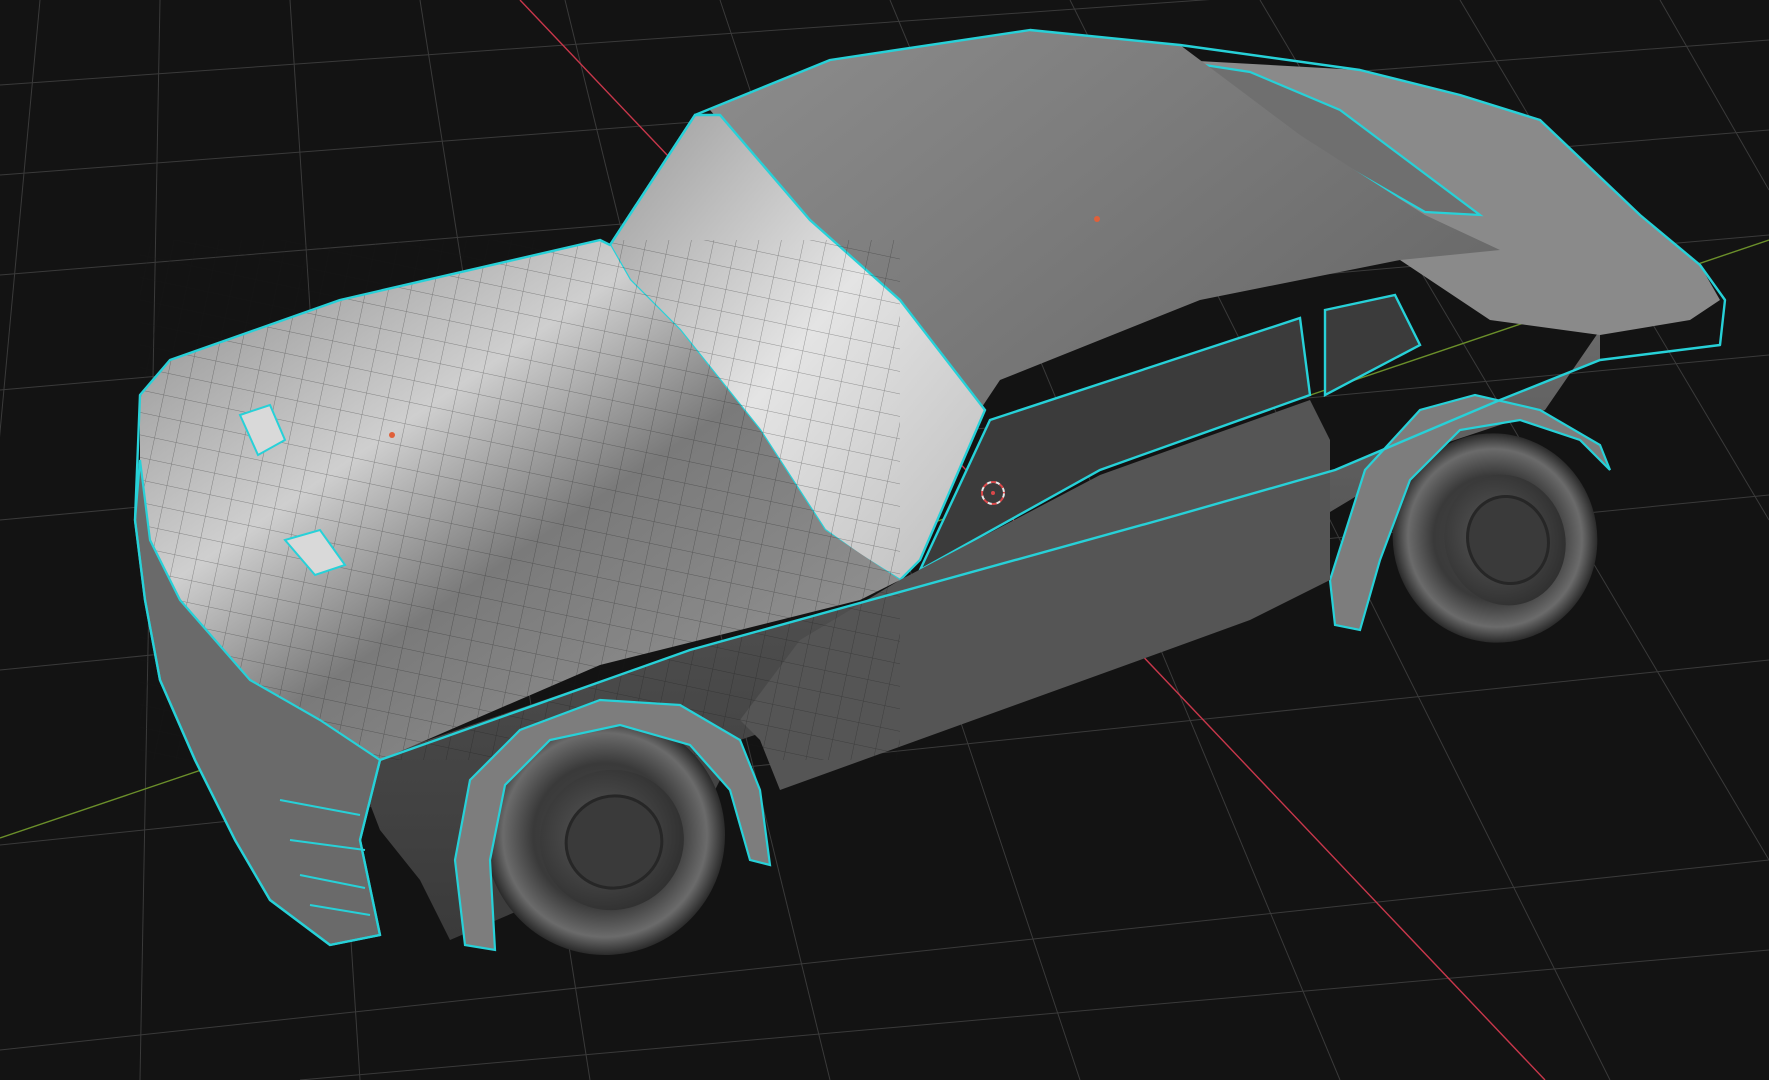 The height and width of the screenshot is (1080, 1769). What do you see at coordinates (1097, 219) in the screenshot?
I see `object-origin-point` at bounding box center [1097, 219].